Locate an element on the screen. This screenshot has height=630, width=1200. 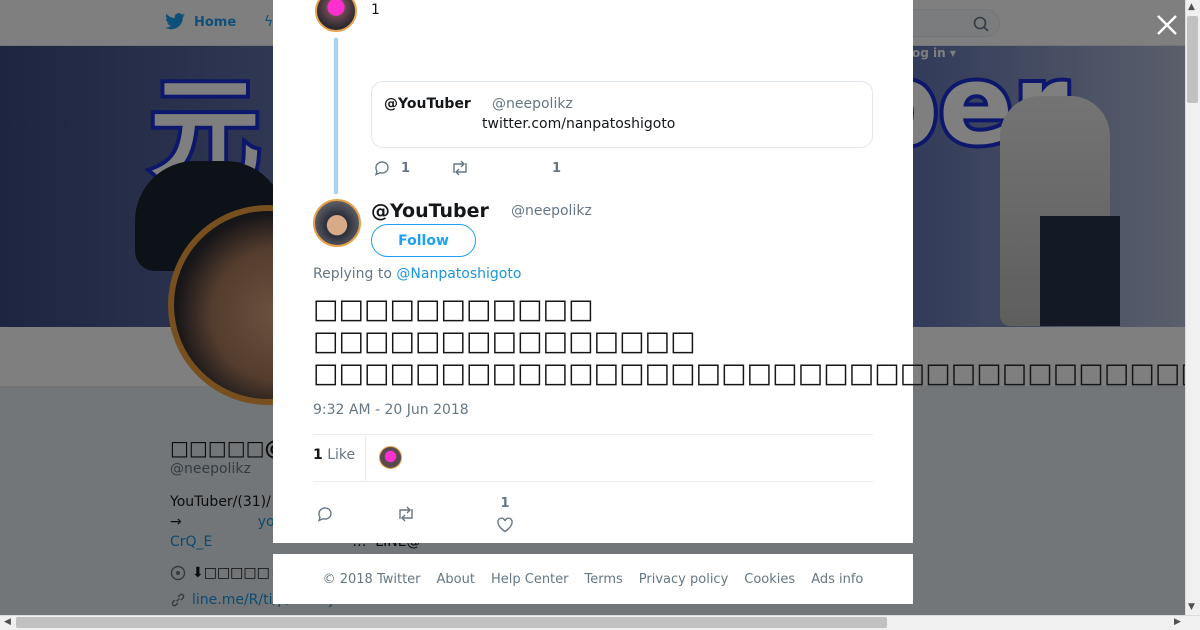
scroll-up-arrow-icon: ▲ is located at coordinates (1191, 7).